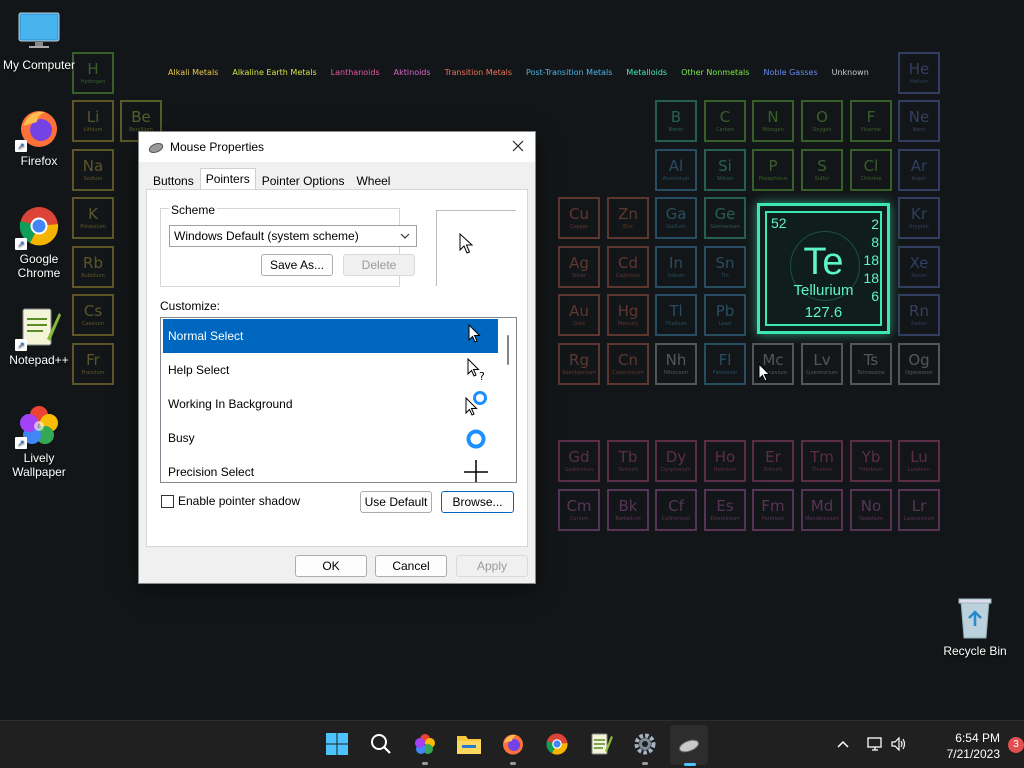 The height and width of the screenshot is (768, 1024). Describe the element at coordinates (469, 744) in the screenshot. I see `taskbar-file-explorer` at that location.